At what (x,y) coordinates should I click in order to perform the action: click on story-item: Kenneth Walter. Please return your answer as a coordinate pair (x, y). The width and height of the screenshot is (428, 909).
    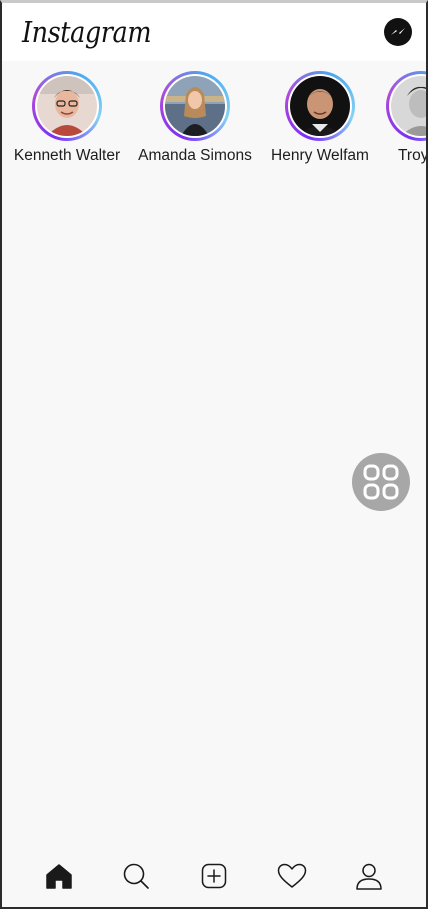
    Looking at the image, I should click on (67, 125).